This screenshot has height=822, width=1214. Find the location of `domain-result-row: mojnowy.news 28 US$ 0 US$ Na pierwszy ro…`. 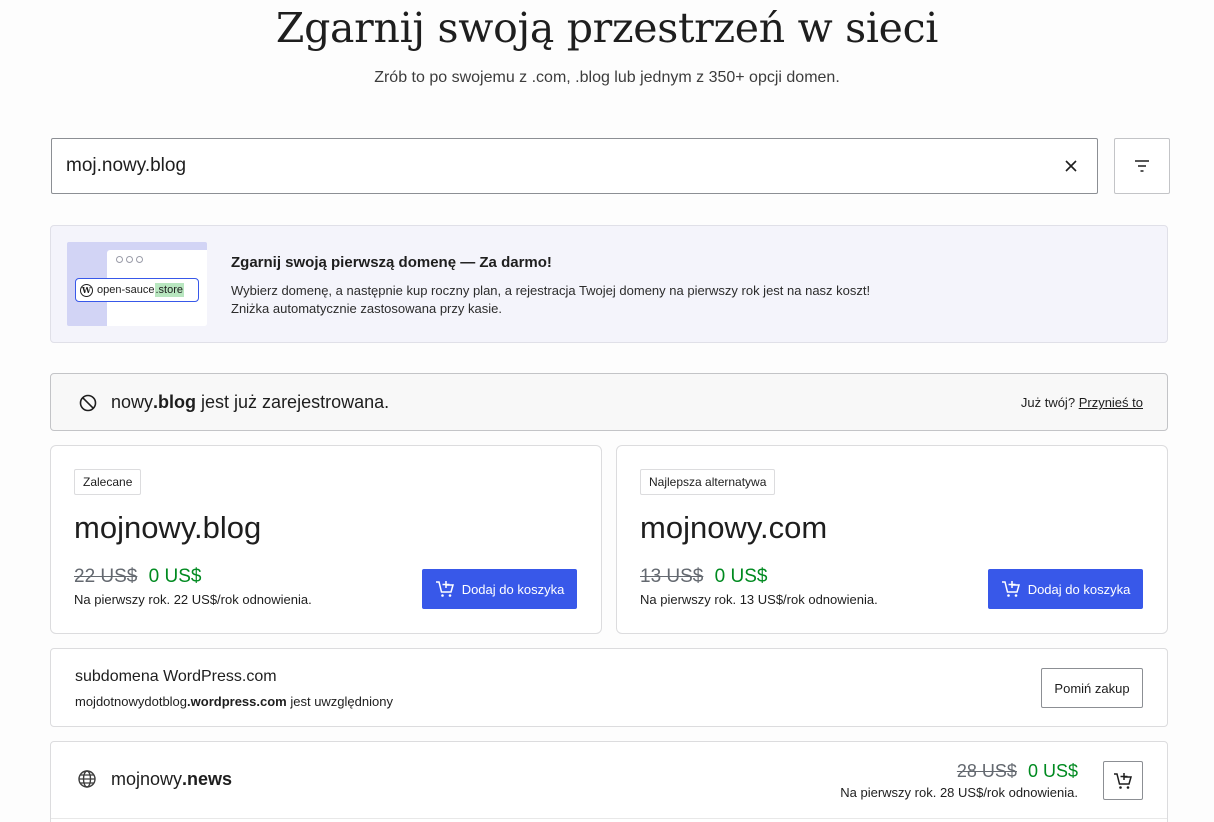

domain-result-row: mojnowy.news 28 US$ 0 US$ Na pierwszy ro… is located at coordinates (609, 781).